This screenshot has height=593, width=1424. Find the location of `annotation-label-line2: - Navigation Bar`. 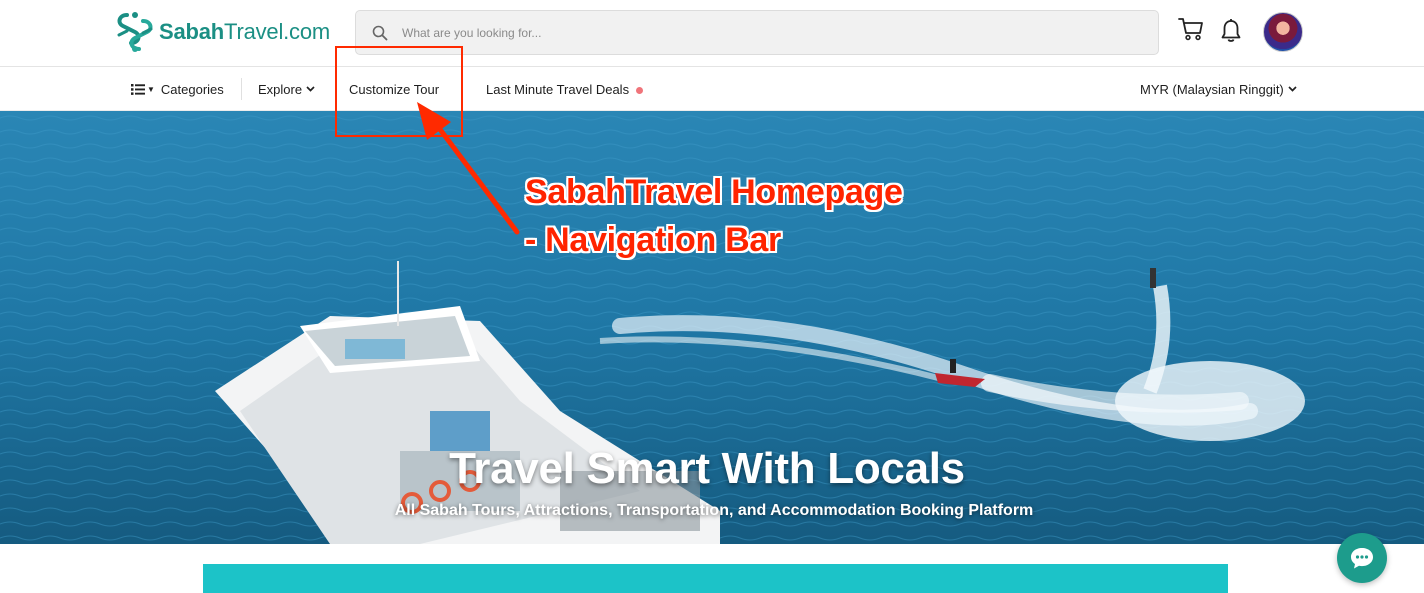

annotation-label-line2: - Navigation Bar is located at coordinates (653, 240).